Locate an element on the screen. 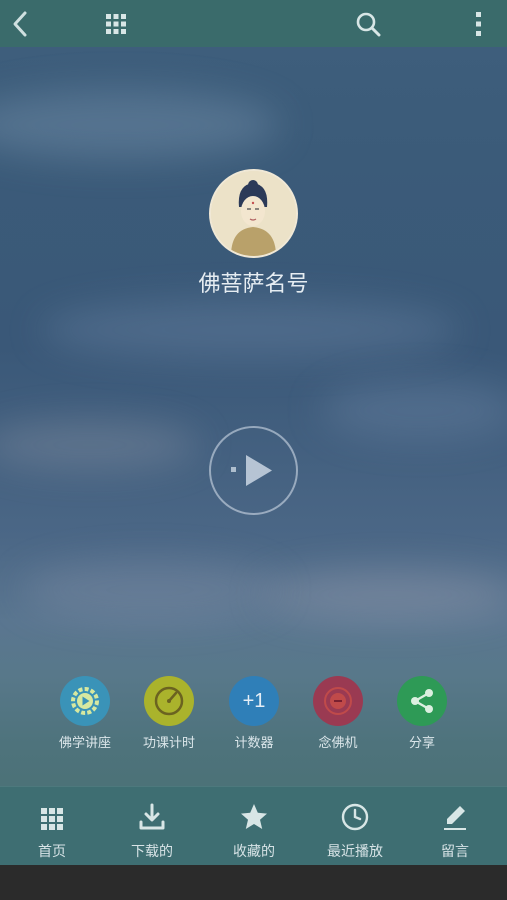 This screenshot has height=900, width=507. shortcut-chanting-machine: 念佛机 is located at coordinates (338, 713).